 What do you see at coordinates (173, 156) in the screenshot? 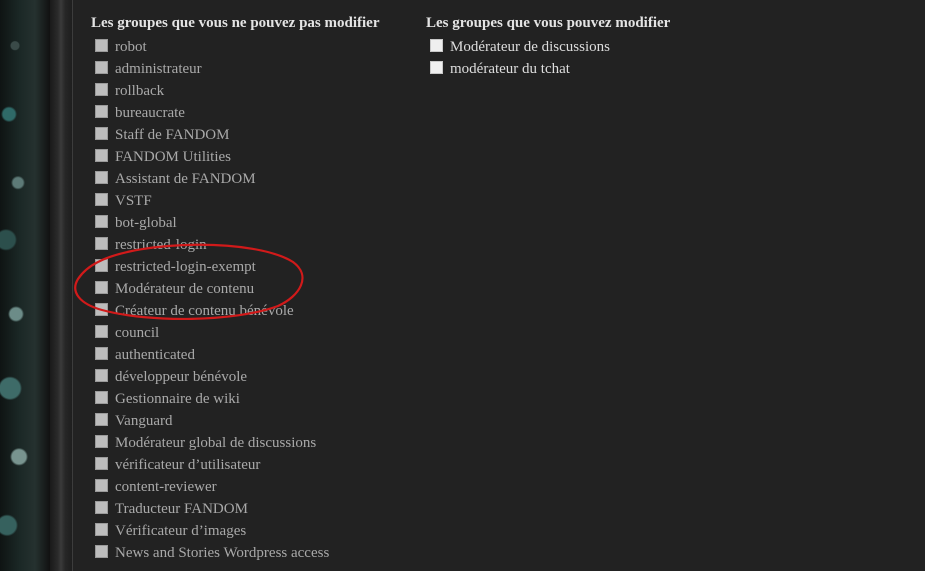
I see `group-label: FANDOM Utilities` at bounding box center [173, 156].